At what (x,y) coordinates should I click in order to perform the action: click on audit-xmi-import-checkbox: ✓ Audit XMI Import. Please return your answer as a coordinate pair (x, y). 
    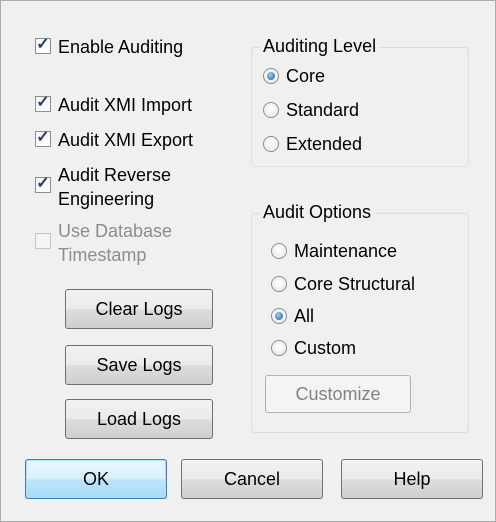
    Looking at the image, I should click on (113, 105).